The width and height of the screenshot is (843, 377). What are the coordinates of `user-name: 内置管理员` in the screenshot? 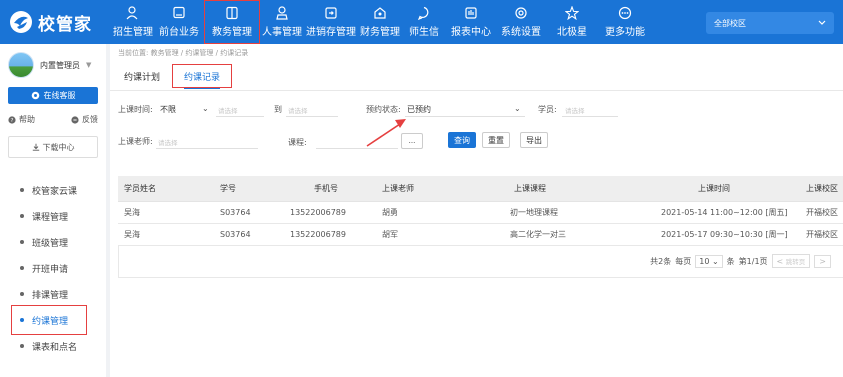 It's located at (60, 65).